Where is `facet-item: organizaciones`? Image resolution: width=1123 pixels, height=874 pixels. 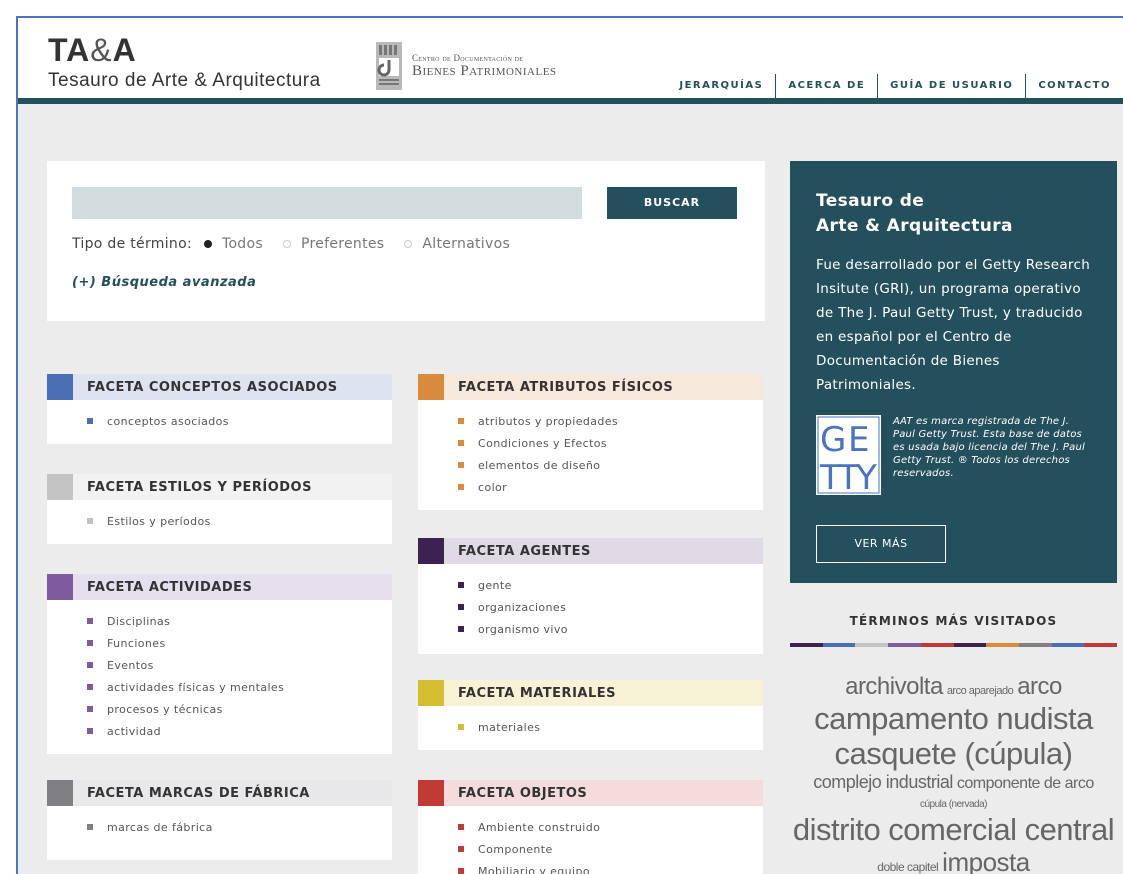 facet-item: organizaciones is located at coordinates (610, 607).